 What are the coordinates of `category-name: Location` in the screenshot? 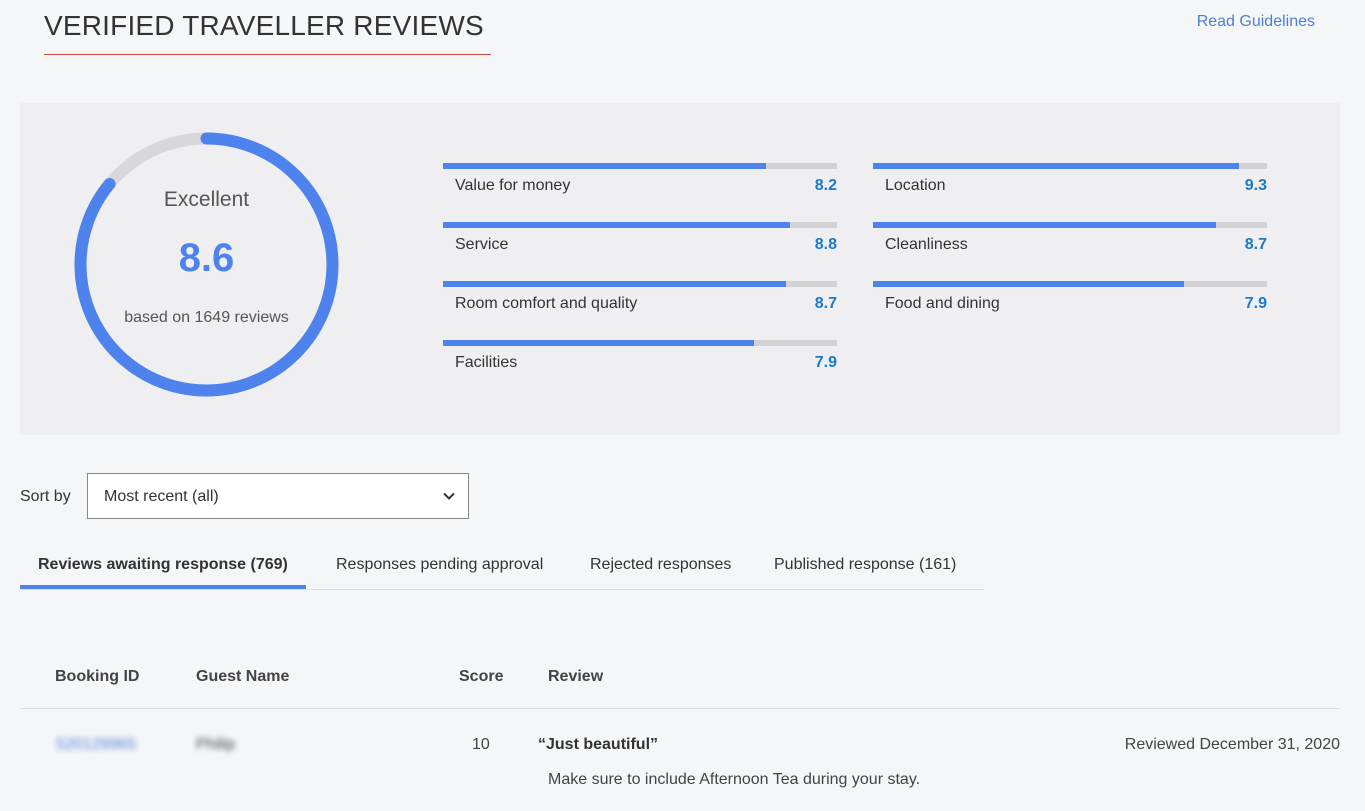 It's located at (915, 185).